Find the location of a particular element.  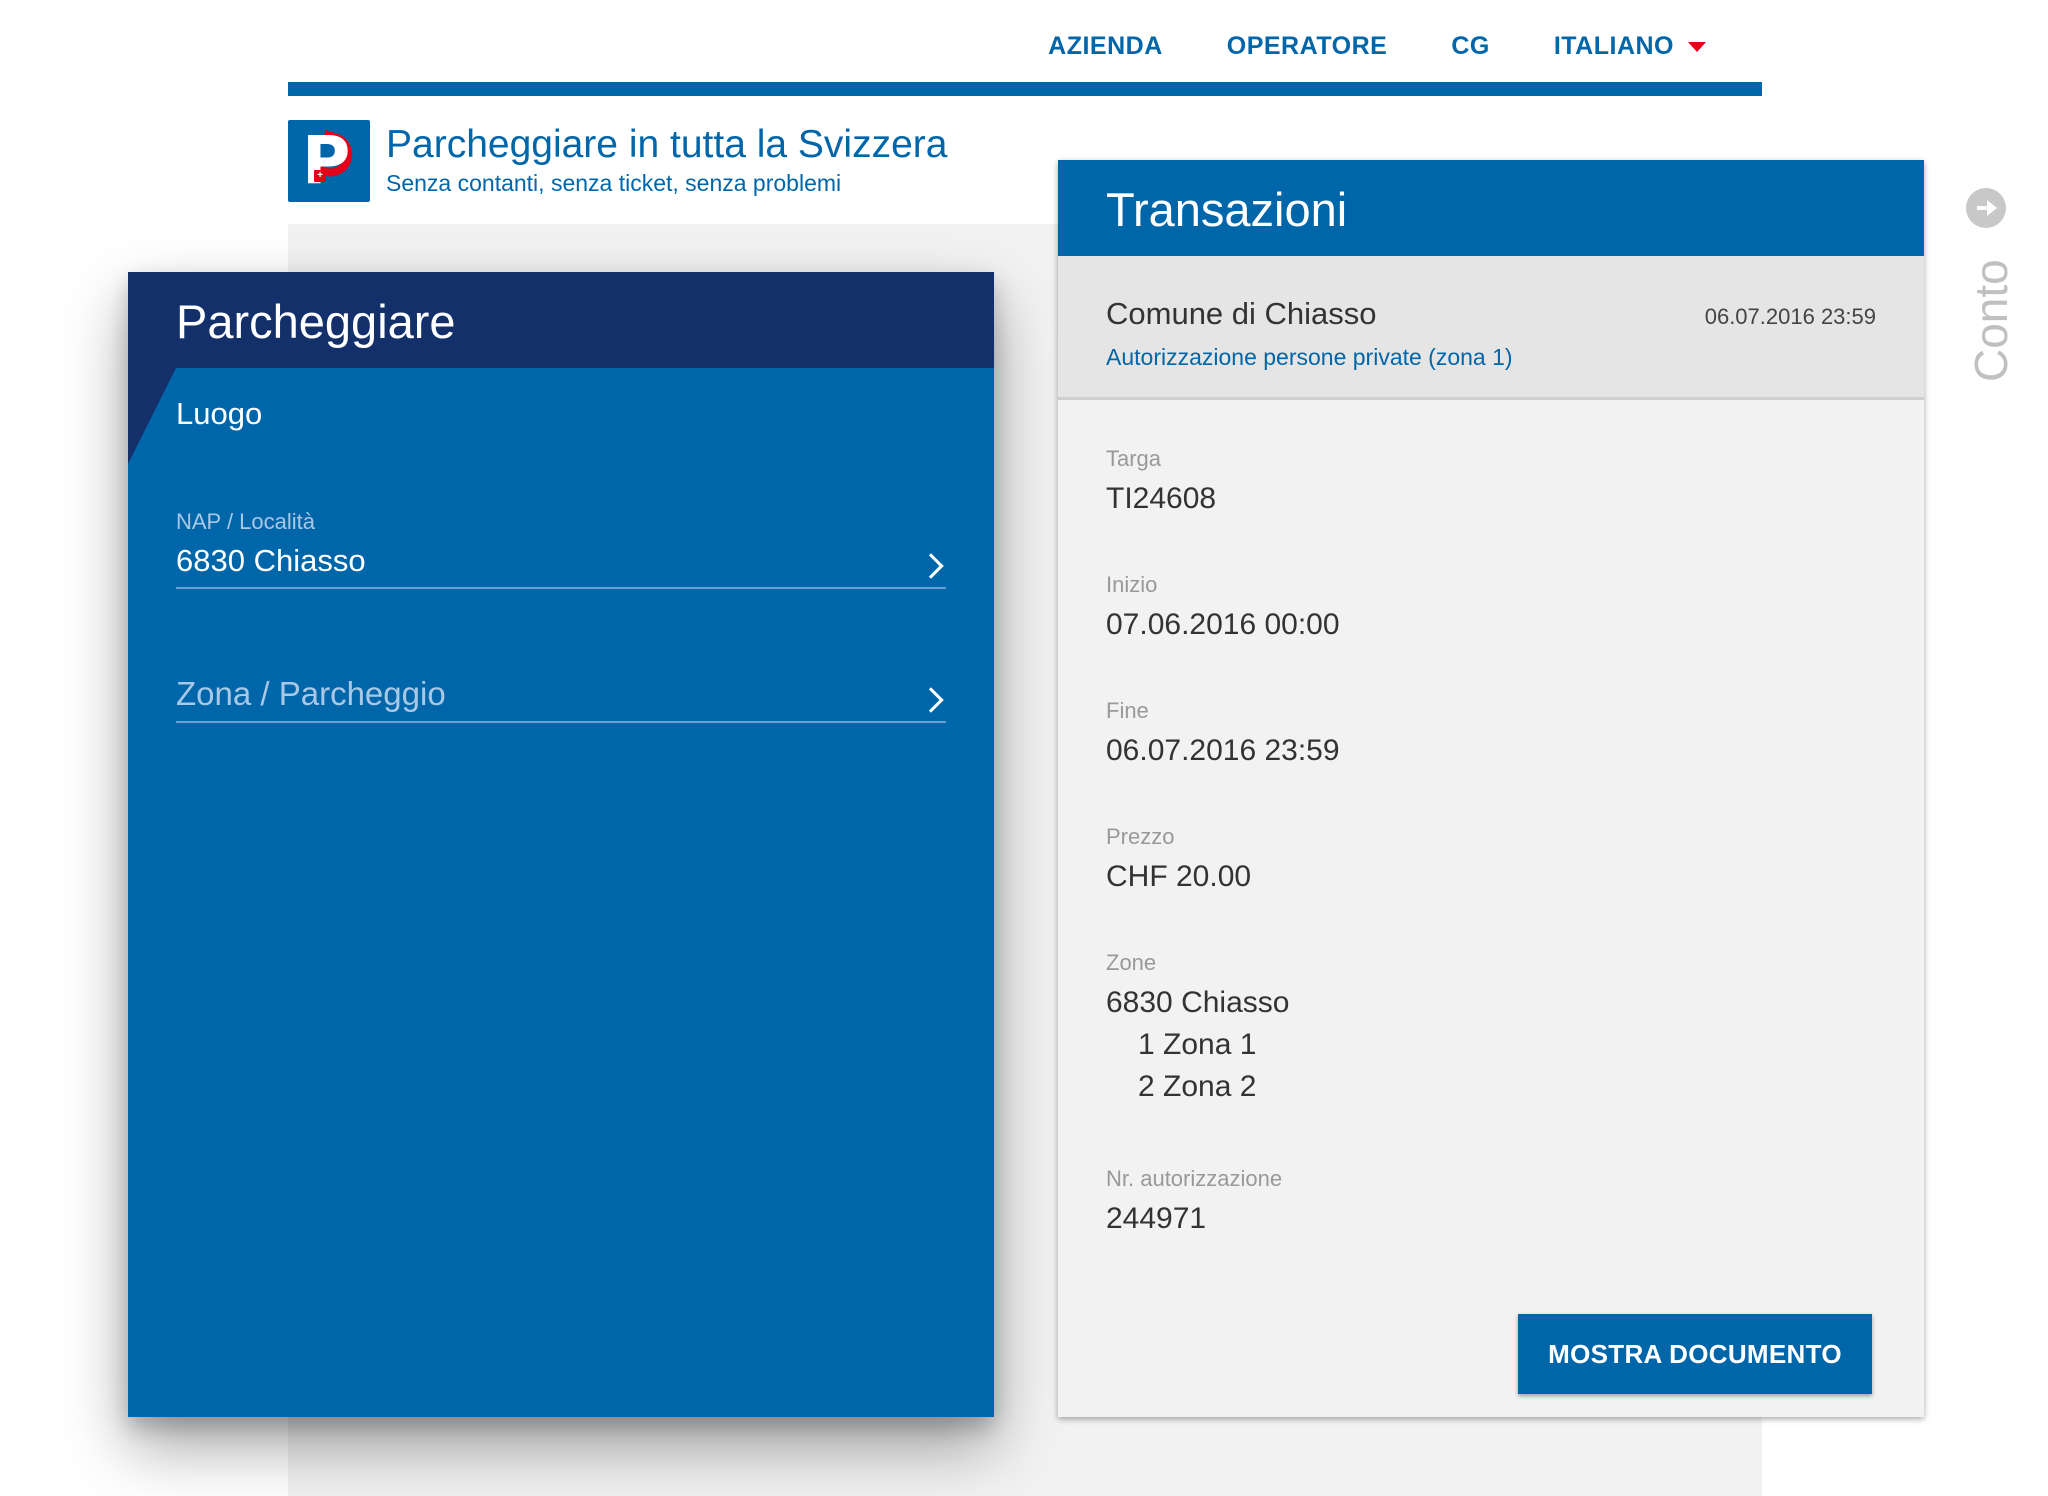

detail-start: Inizio 07.06.2016 00:00 is located at coordinates (1456, 607).